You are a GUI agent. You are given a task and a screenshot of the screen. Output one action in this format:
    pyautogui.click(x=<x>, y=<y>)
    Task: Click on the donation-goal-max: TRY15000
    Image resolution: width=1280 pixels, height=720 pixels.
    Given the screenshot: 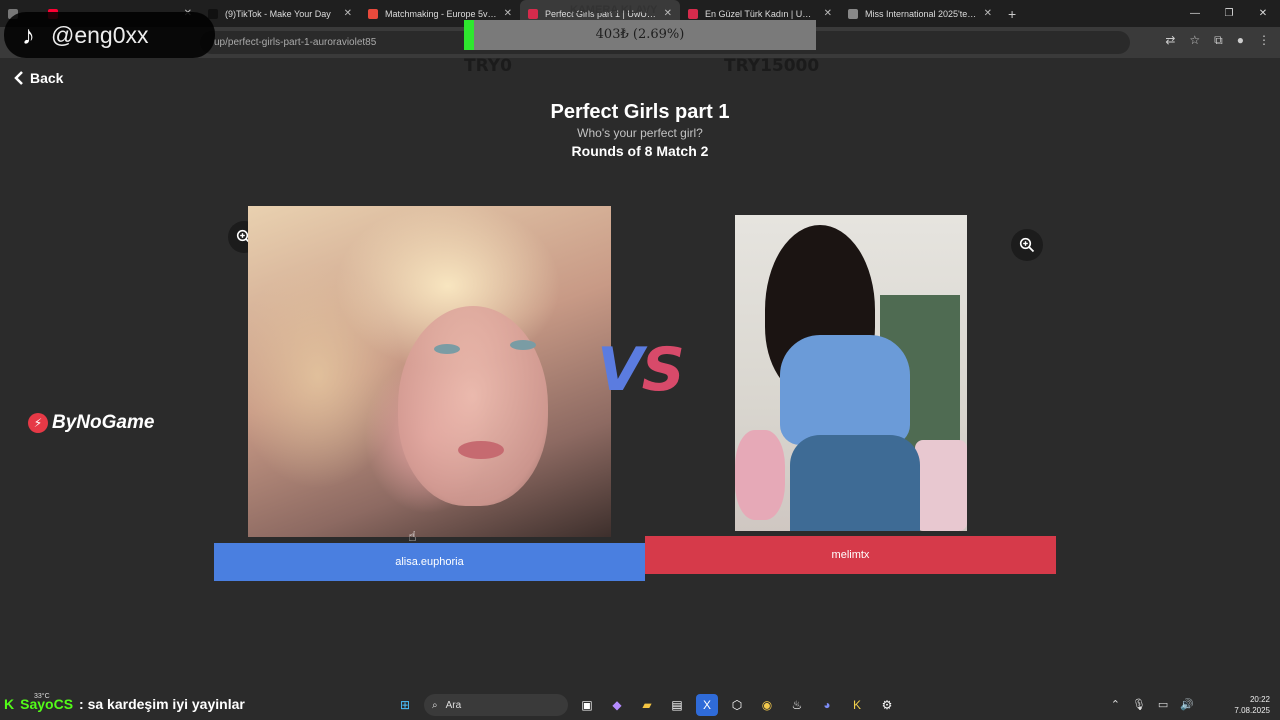 What is the action you would take?
    pyautogui.click(x=772, y=66)
    